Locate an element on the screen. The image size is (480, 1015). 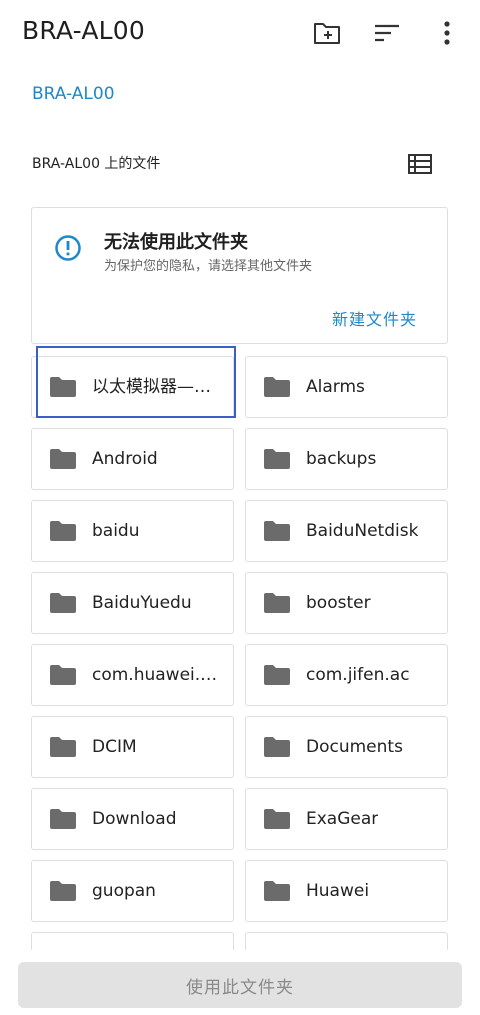
notice-card: 无法使用此文件夹 为保护您的隐私，请选择其他文件夹 新建文件夹 is located at coordinates (239, 275).